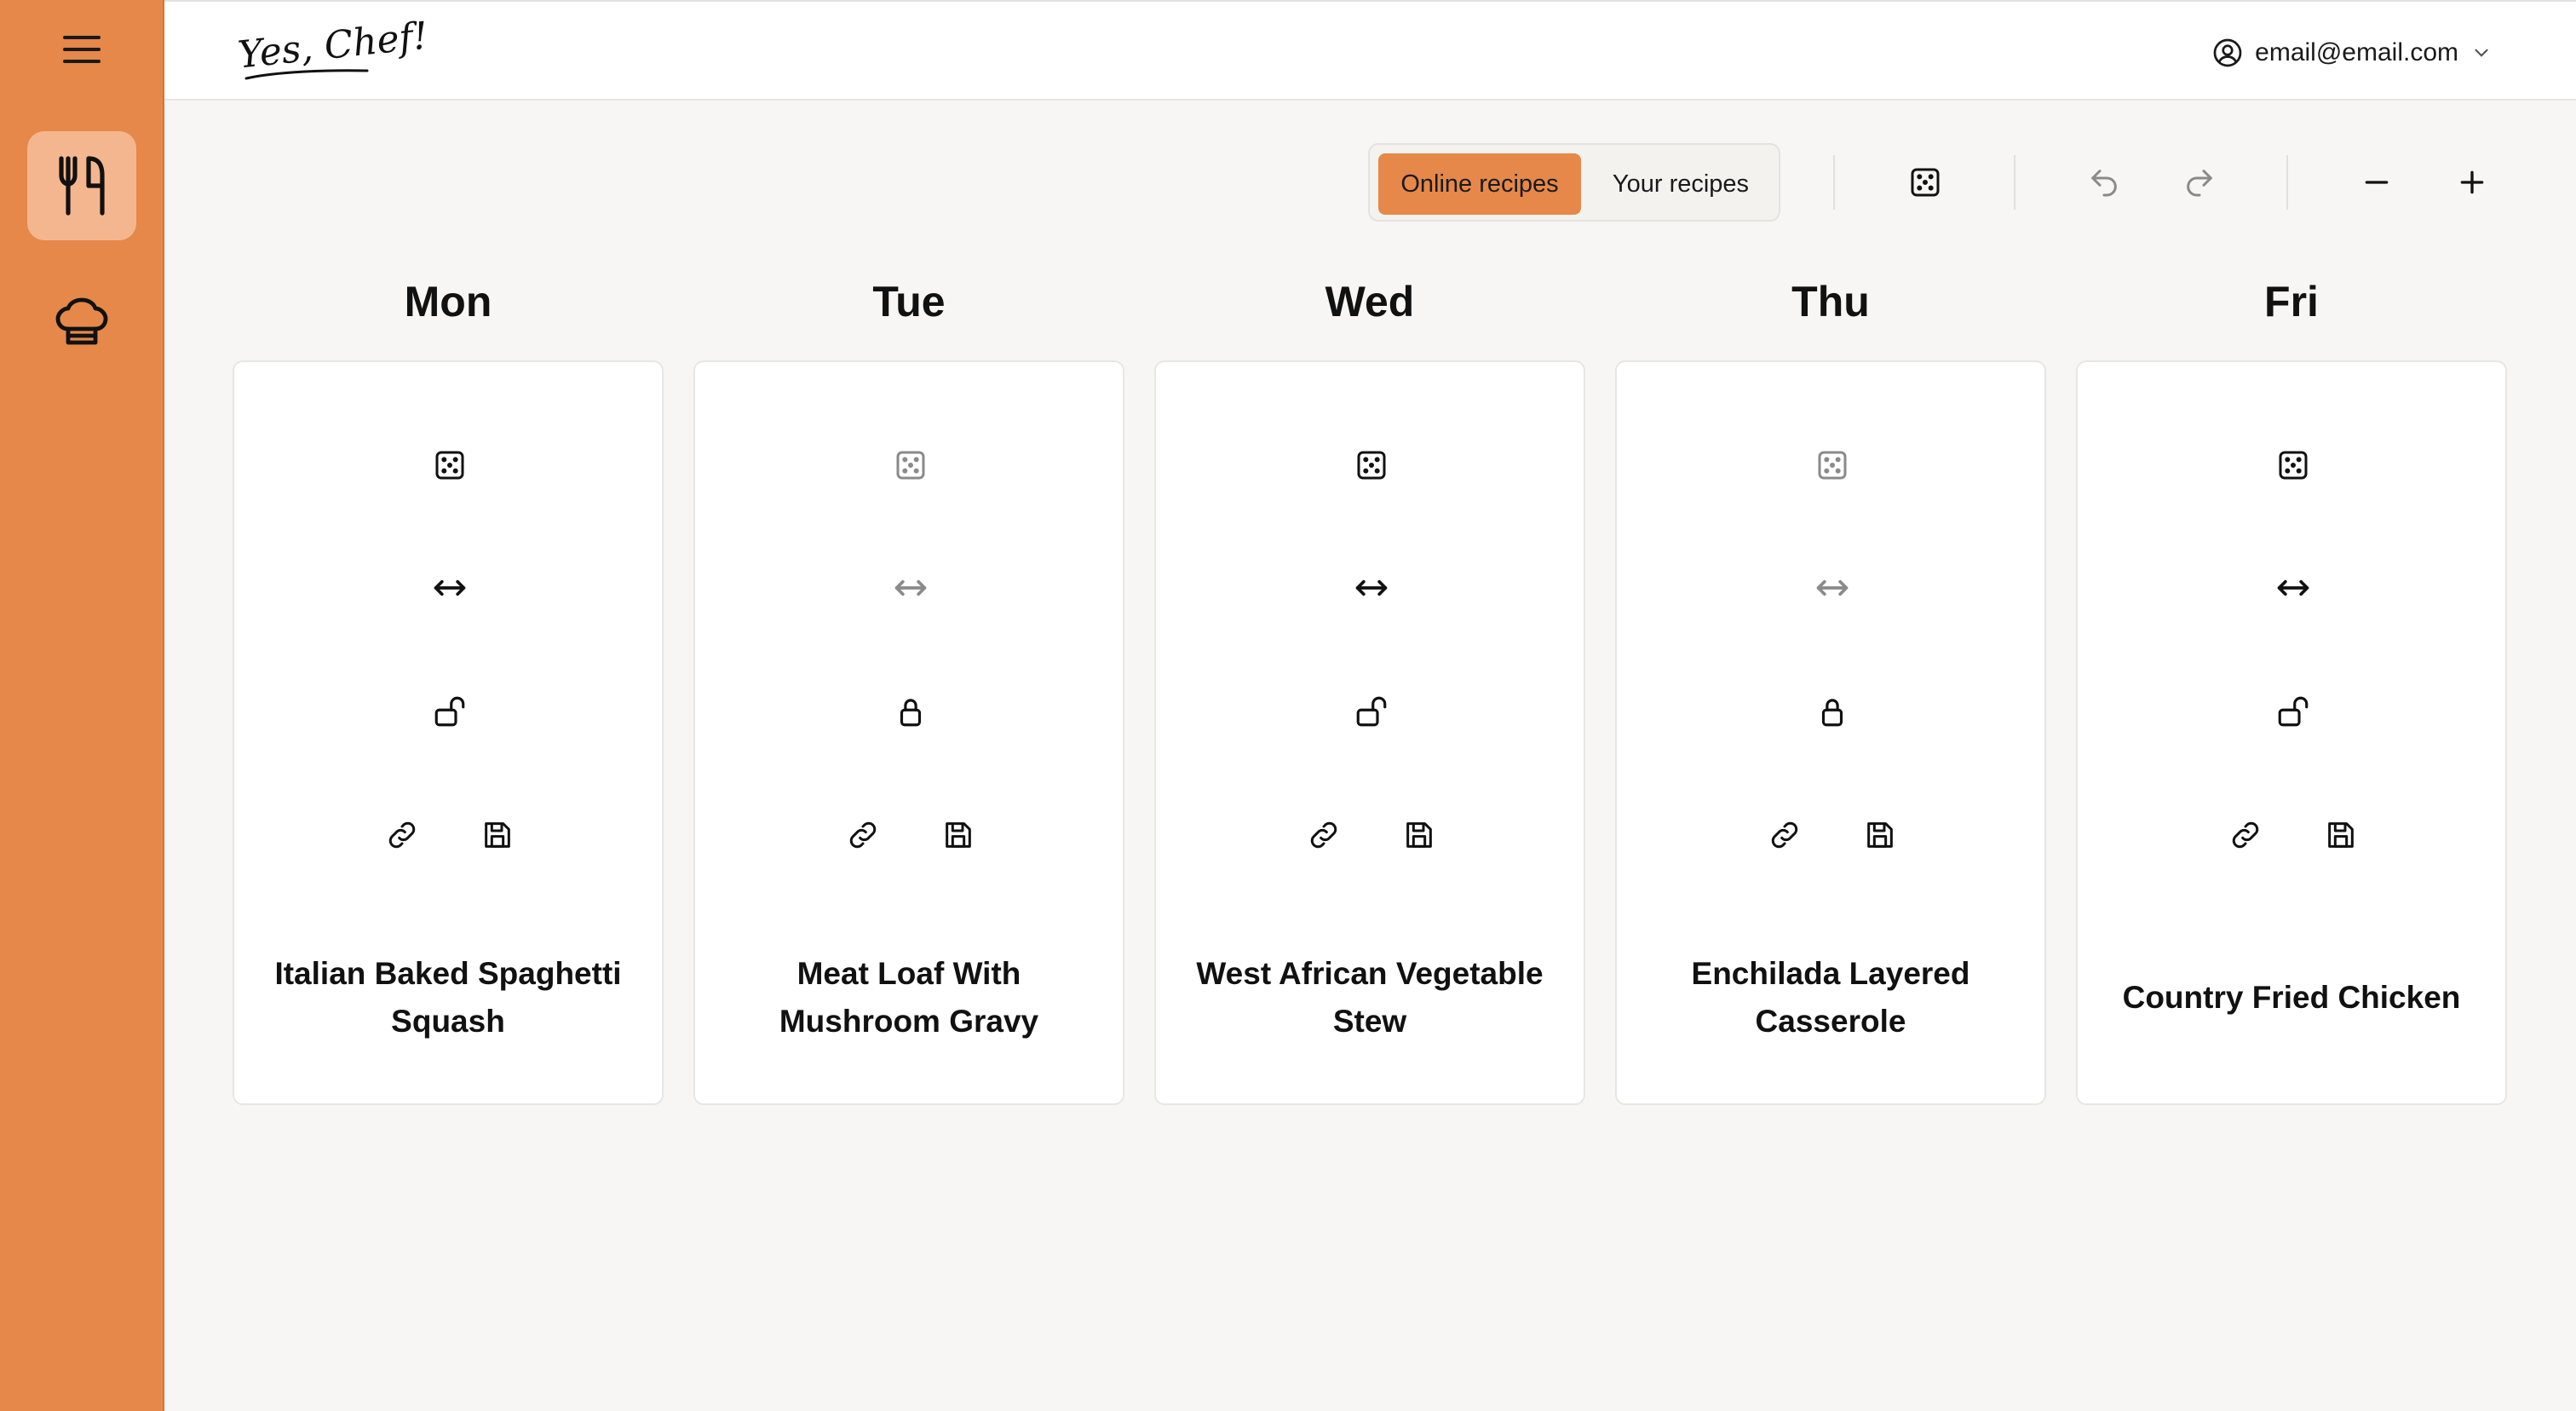 This screenshot has height=1411, width=2576. I want to click on sidebar-item-meal-planner, so click(81, 185).